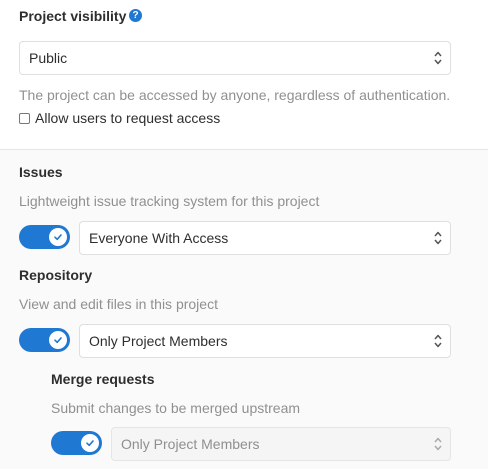 The width and height of the screenshot is (488, 469). What do you see at coordinates (24, 118) in the screenshot?
I see `request-access-checkbox` at bounding box center [24, 118].